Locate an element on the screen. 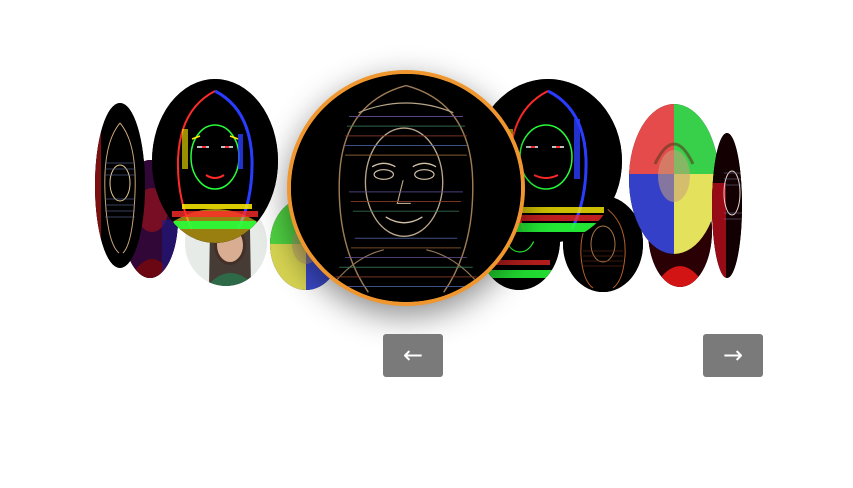 The height and width of the screenshot is (488, 853). slide-center-active is located at coordinates (406, 188).